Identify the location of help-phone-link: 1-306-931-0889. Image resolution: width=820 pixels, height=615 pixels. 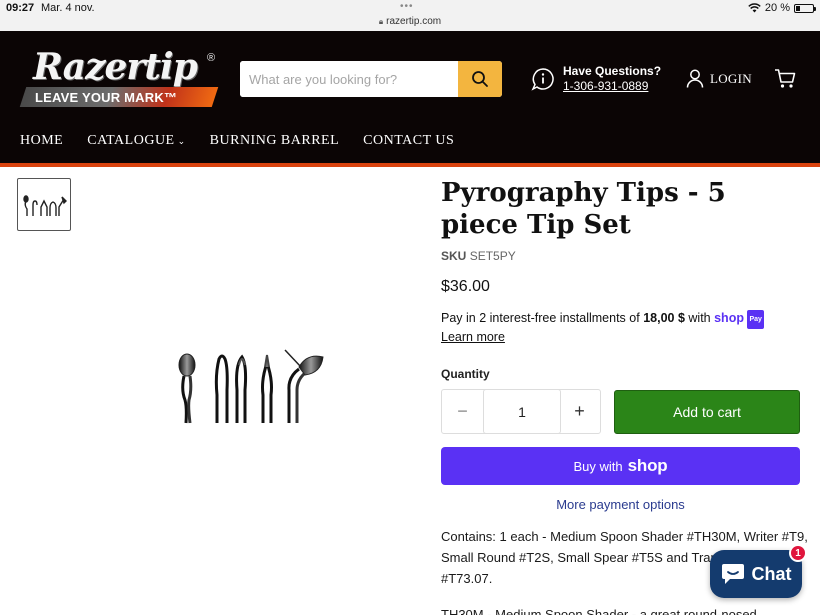
(605, 86).